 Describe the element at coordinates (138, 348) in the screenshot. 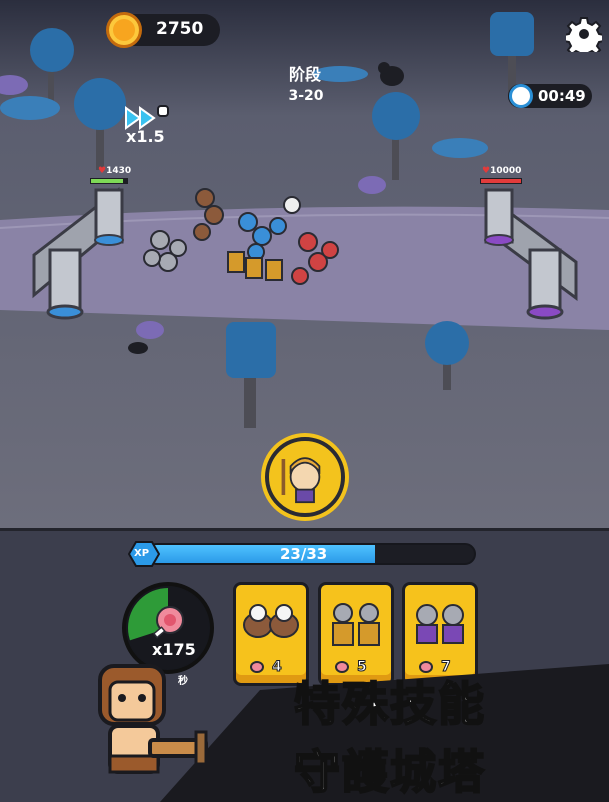

I see `rat` at that location.